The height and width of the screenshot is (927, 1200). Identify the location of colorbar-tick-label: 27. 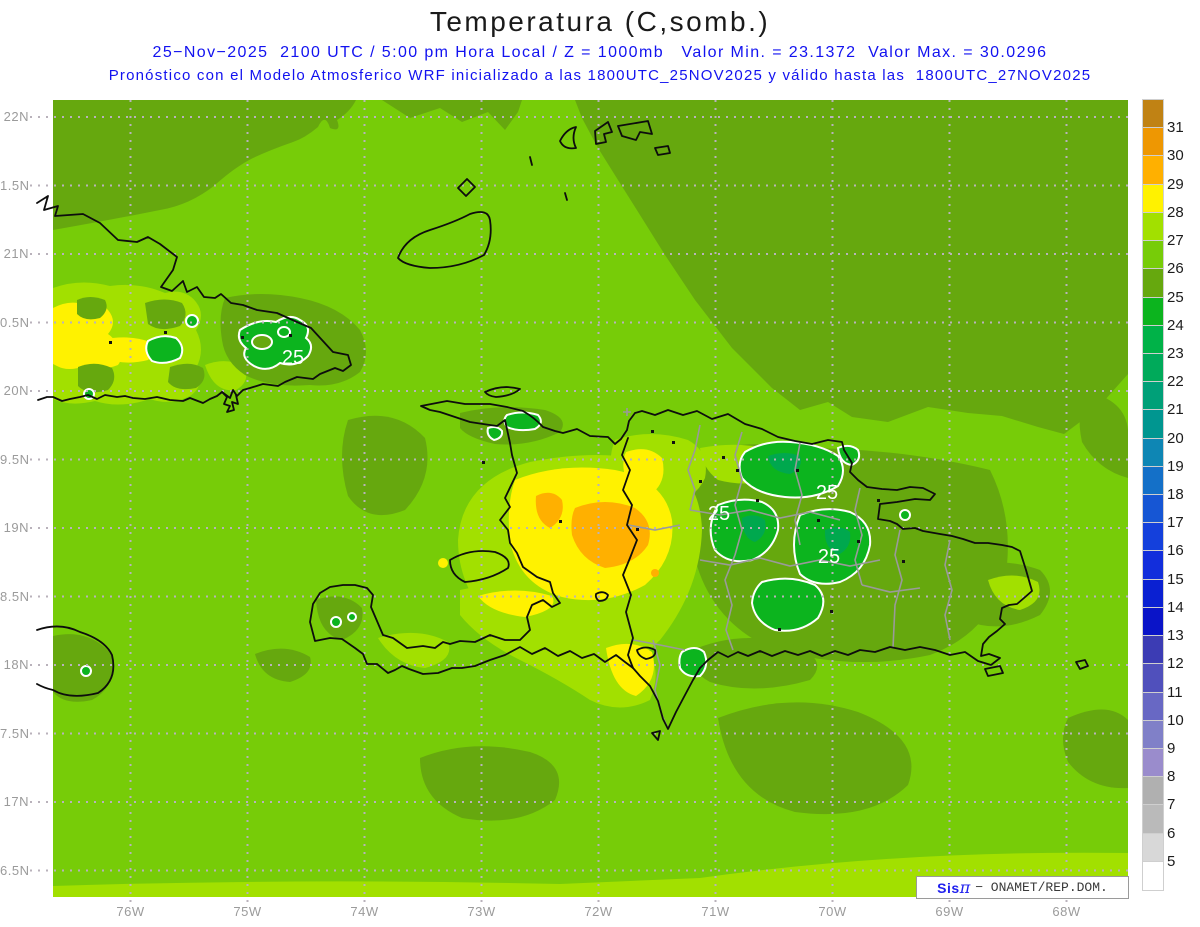
(1175, 241).